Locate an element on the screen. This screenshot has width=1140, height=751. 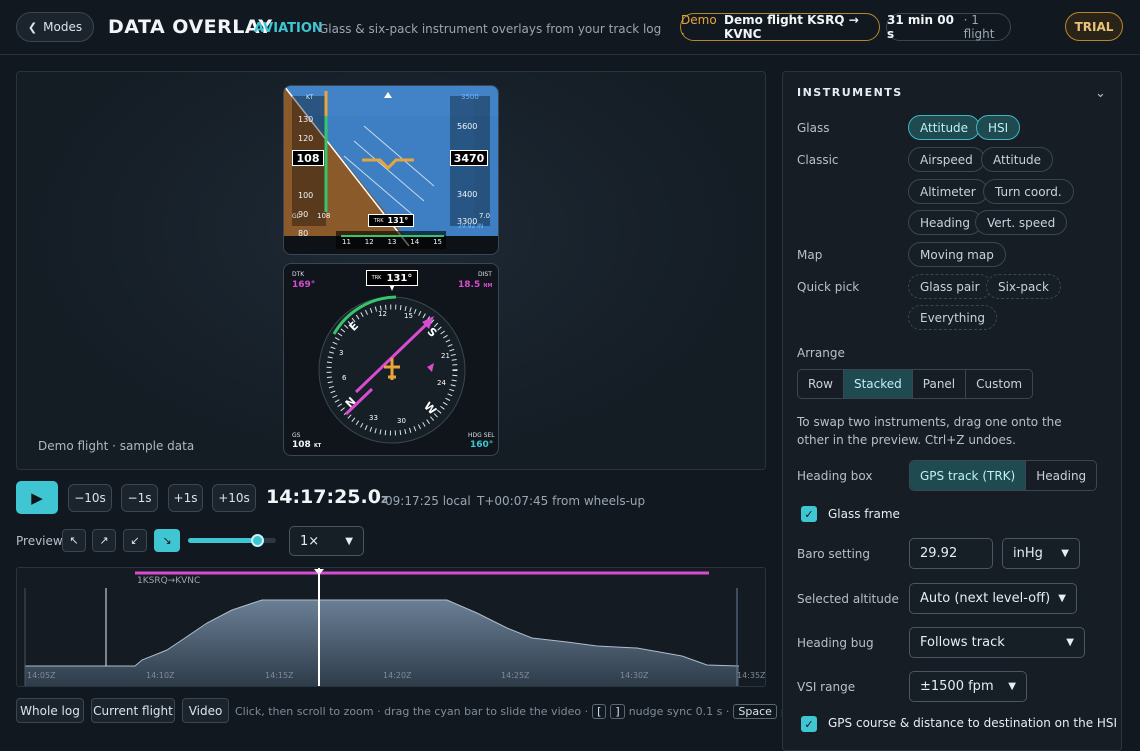
corner-top-left-button: ↖ is located at coordinates (74, 540).